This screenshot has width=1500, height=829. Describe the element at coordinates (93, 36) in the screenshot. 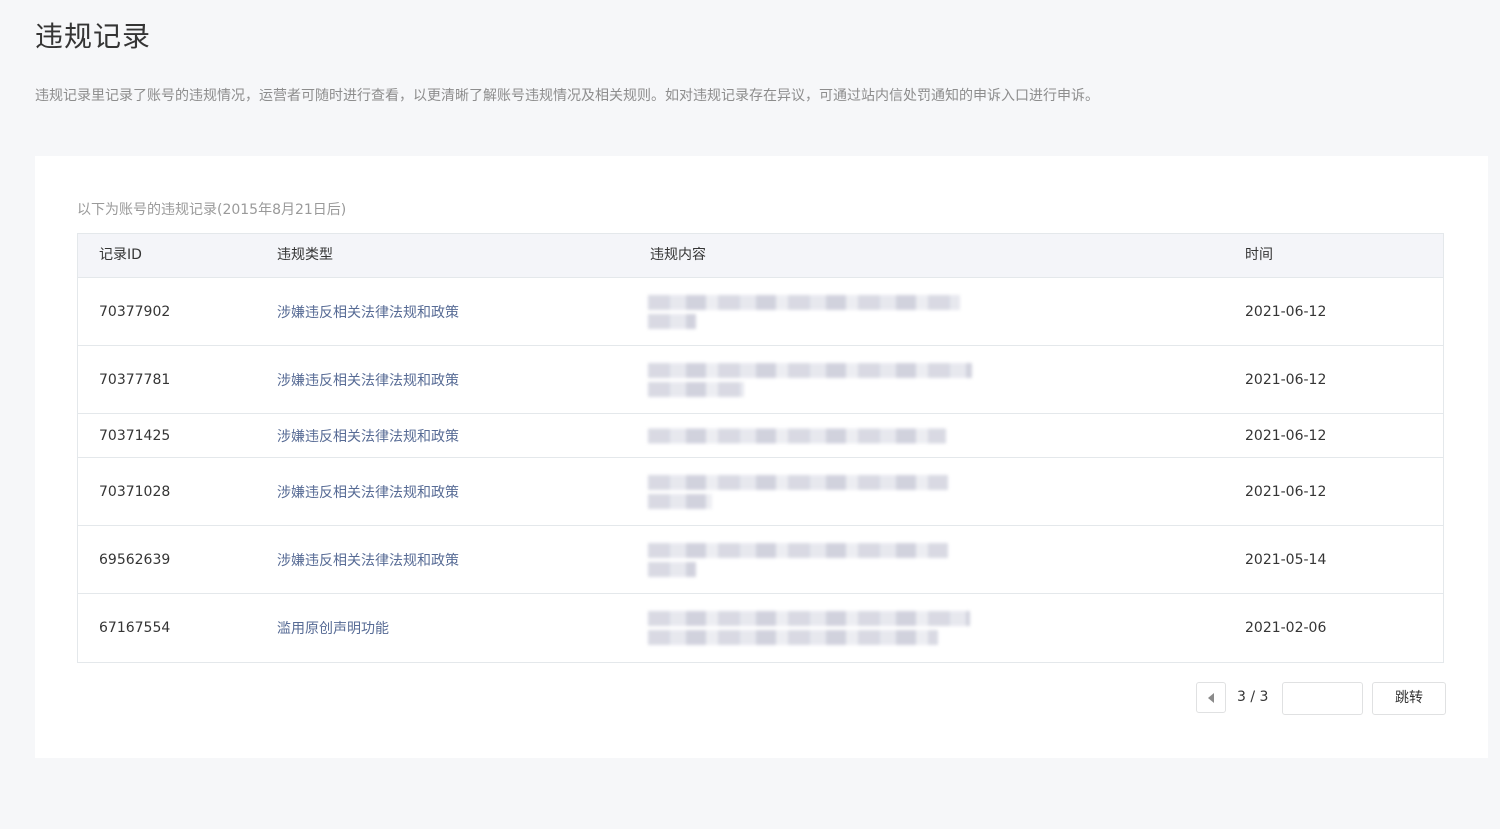

I see `page-title: 违规记录` at that location.